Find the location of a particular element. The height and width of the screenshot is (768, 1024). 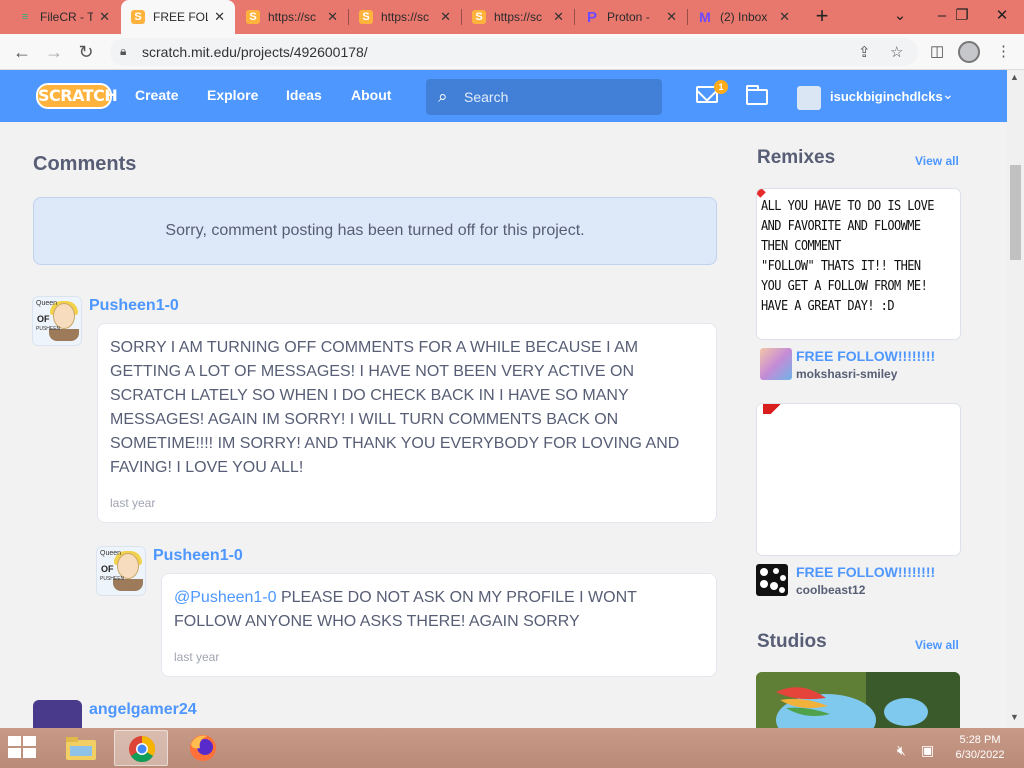

studios-view-all-link: View all is located at coordinates (937, 645).